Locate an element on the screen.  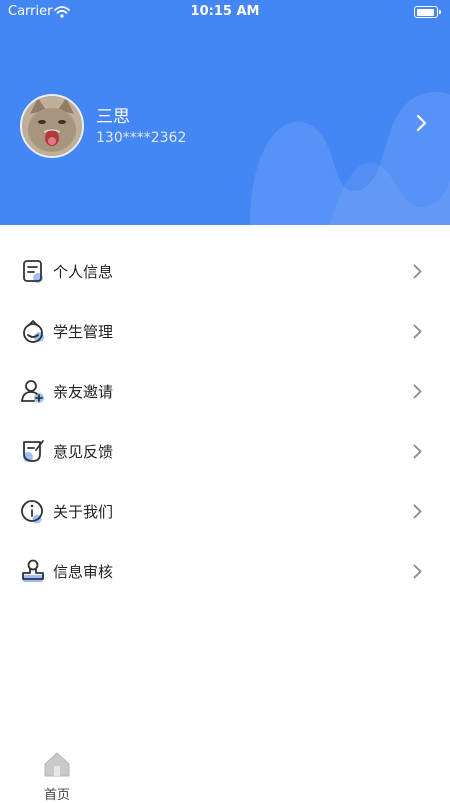
menu-label: 意见反馈 is located at coordinates (83, 452).